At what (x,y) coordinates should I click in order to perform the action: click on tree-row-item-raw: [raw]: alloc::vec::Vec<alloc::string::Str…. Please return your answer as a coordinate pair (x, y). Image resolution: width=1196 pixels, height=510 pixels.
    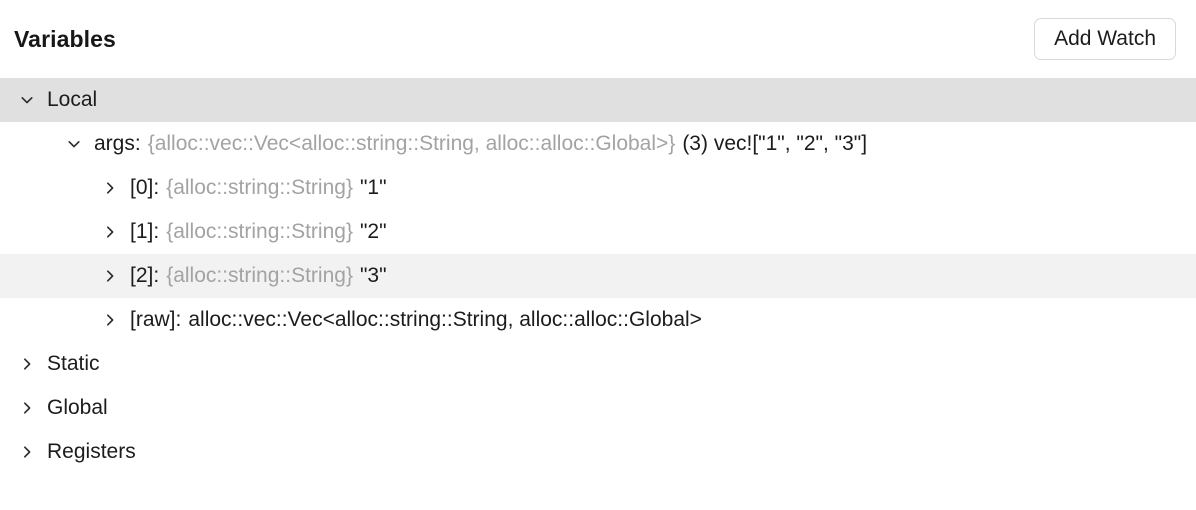
    Looking at the image, I should click on (598, 320).